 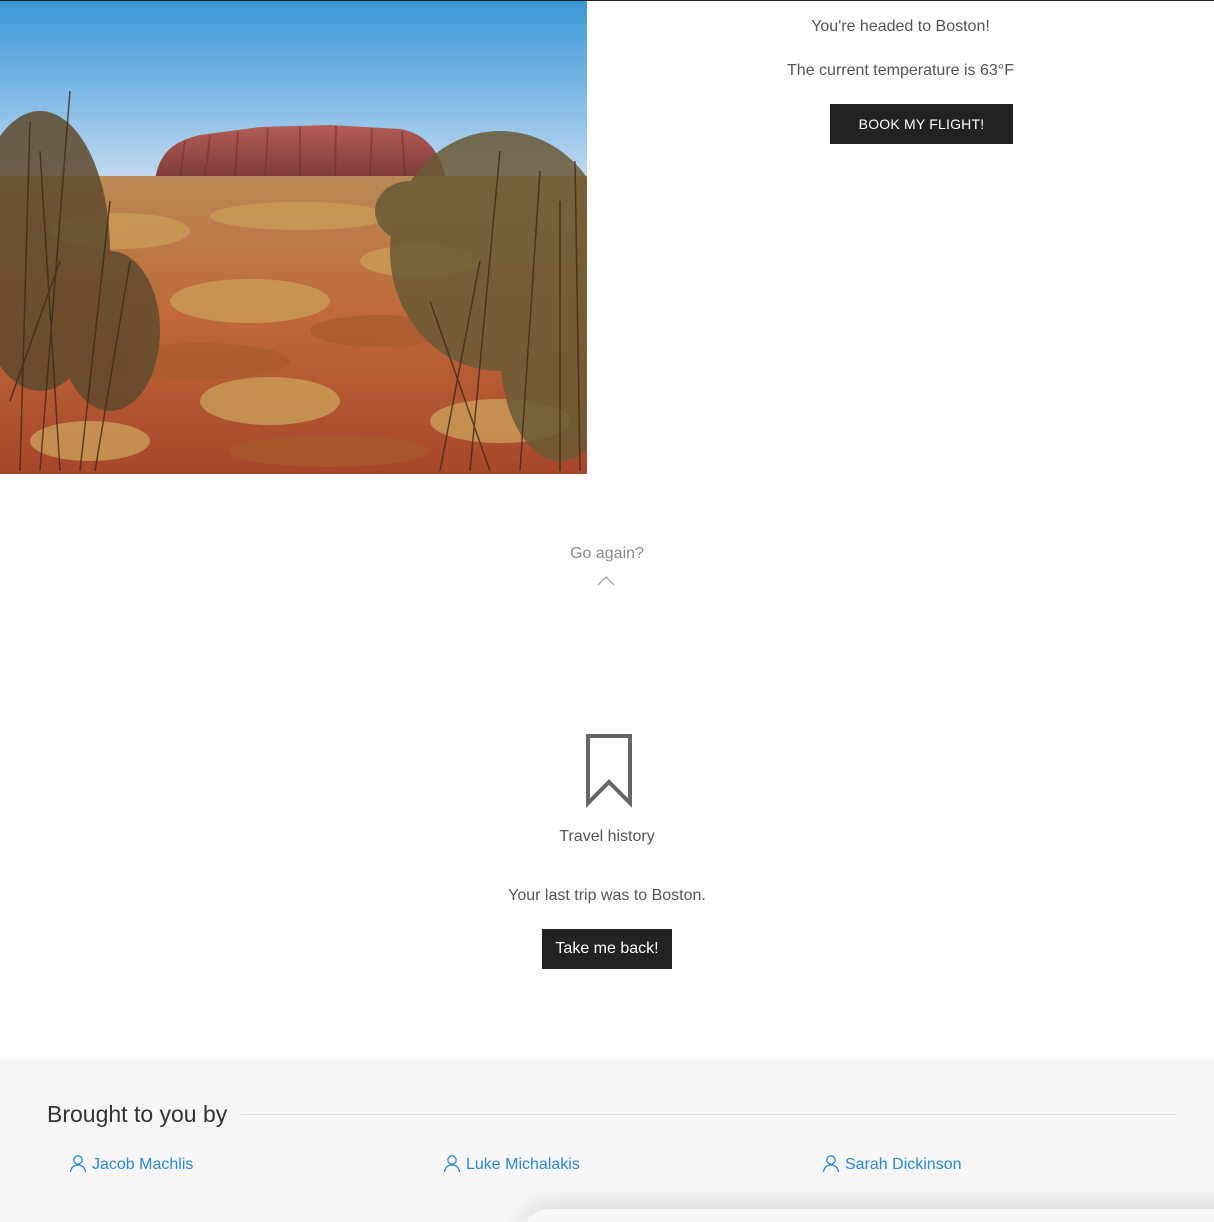 I want to click on footer-heading: Brought to you by, so click(x=137, y=1114).